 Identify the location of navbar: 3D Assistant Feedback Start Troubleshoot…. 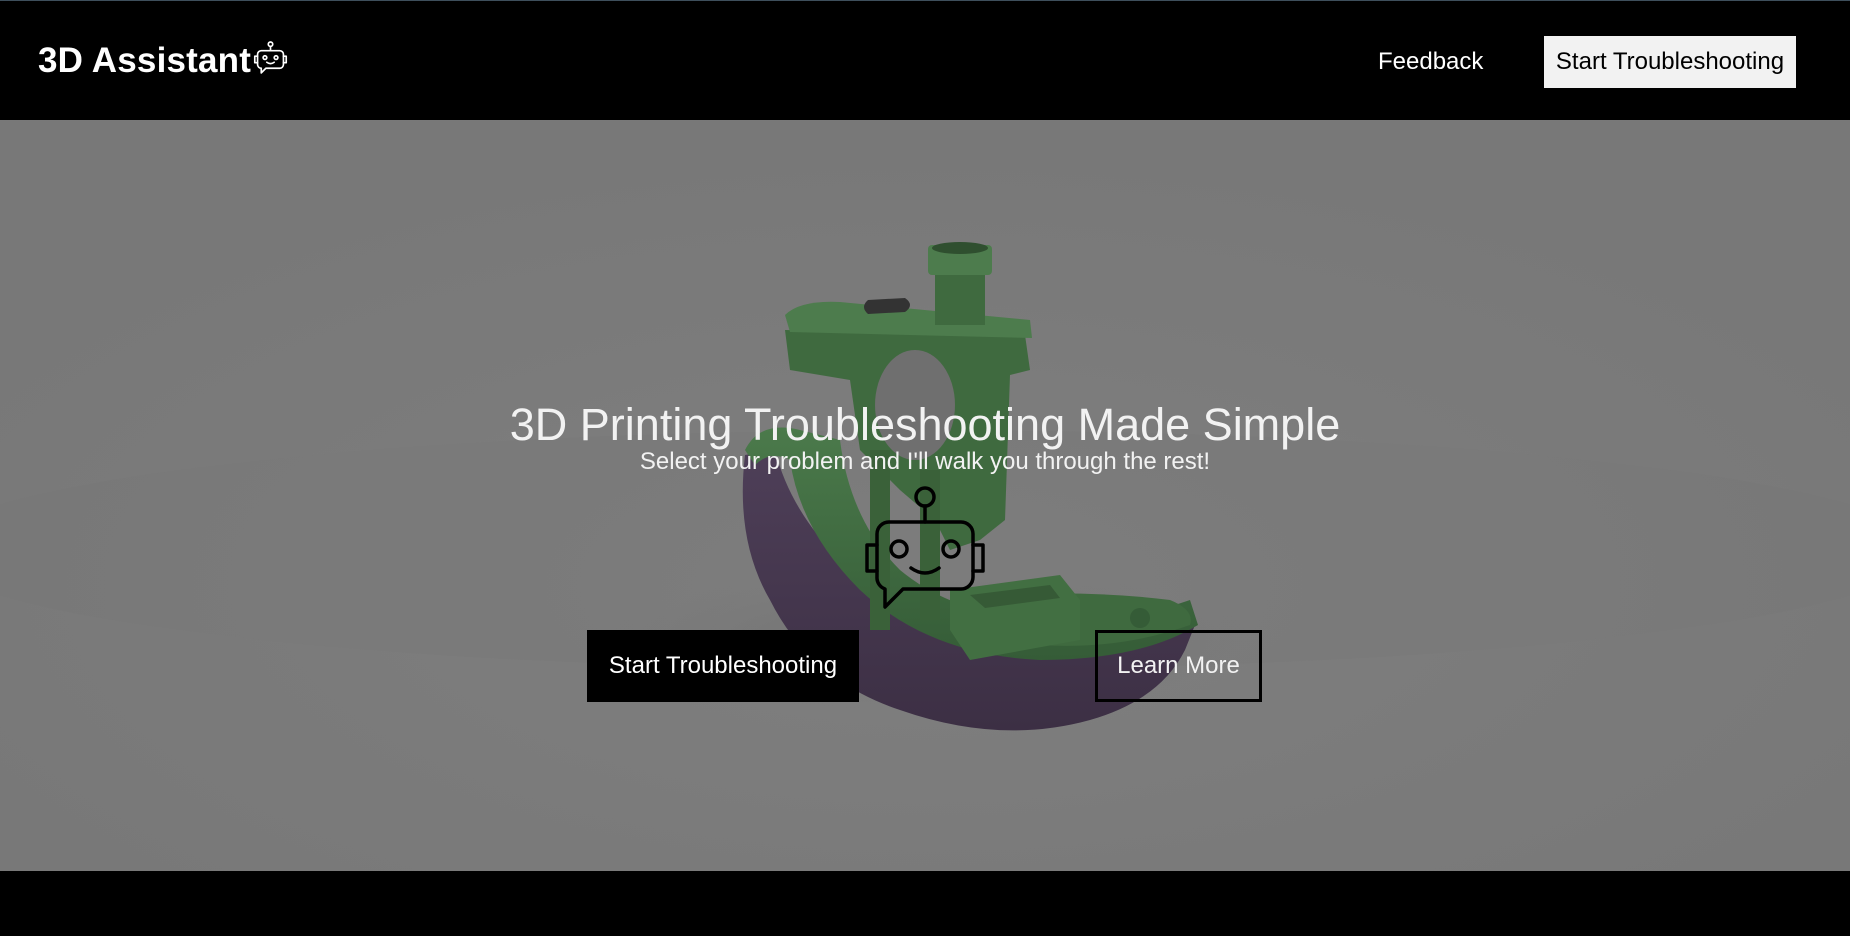
(925, 60).